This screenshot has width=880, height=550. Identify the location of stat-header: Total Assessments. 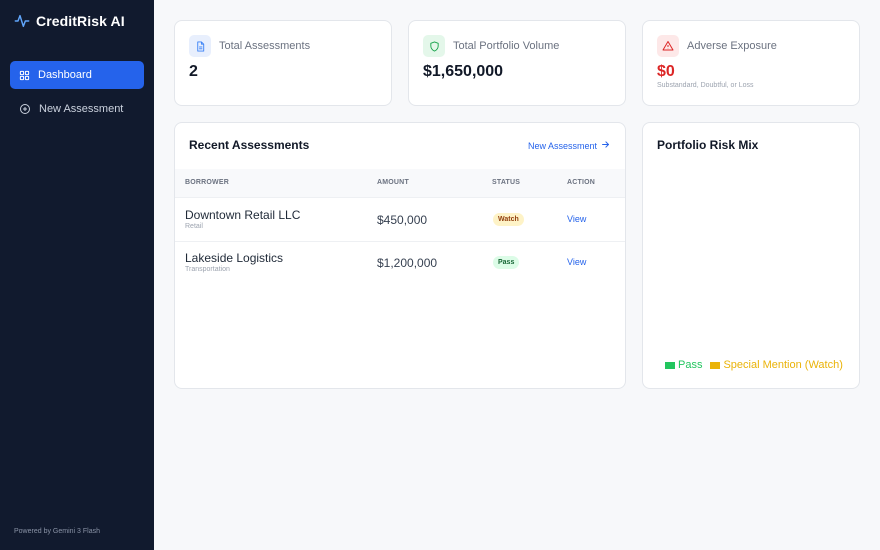
(249, 46).